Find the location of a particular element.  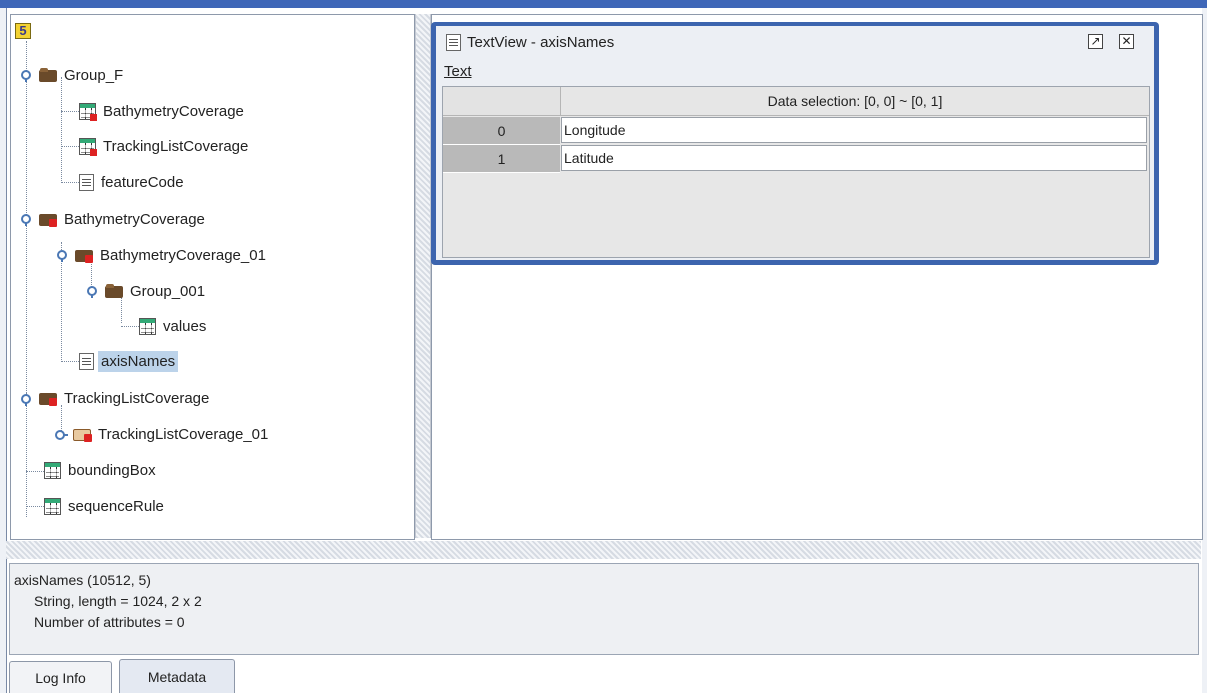

hdf-file-icon: 5 is located at coordinates (23, 31).